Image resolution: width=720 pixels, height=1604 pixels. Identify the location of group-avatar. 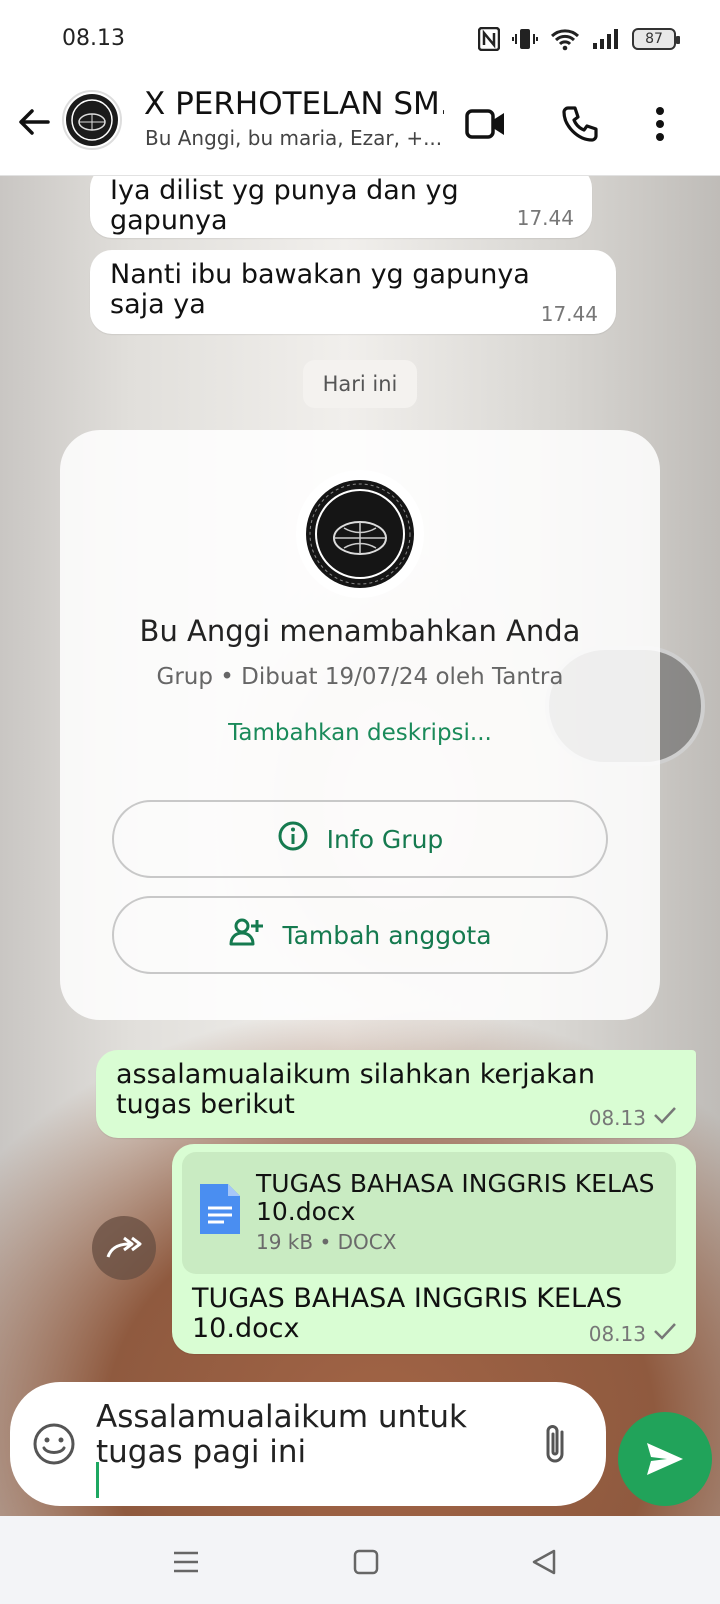
(92, 120).